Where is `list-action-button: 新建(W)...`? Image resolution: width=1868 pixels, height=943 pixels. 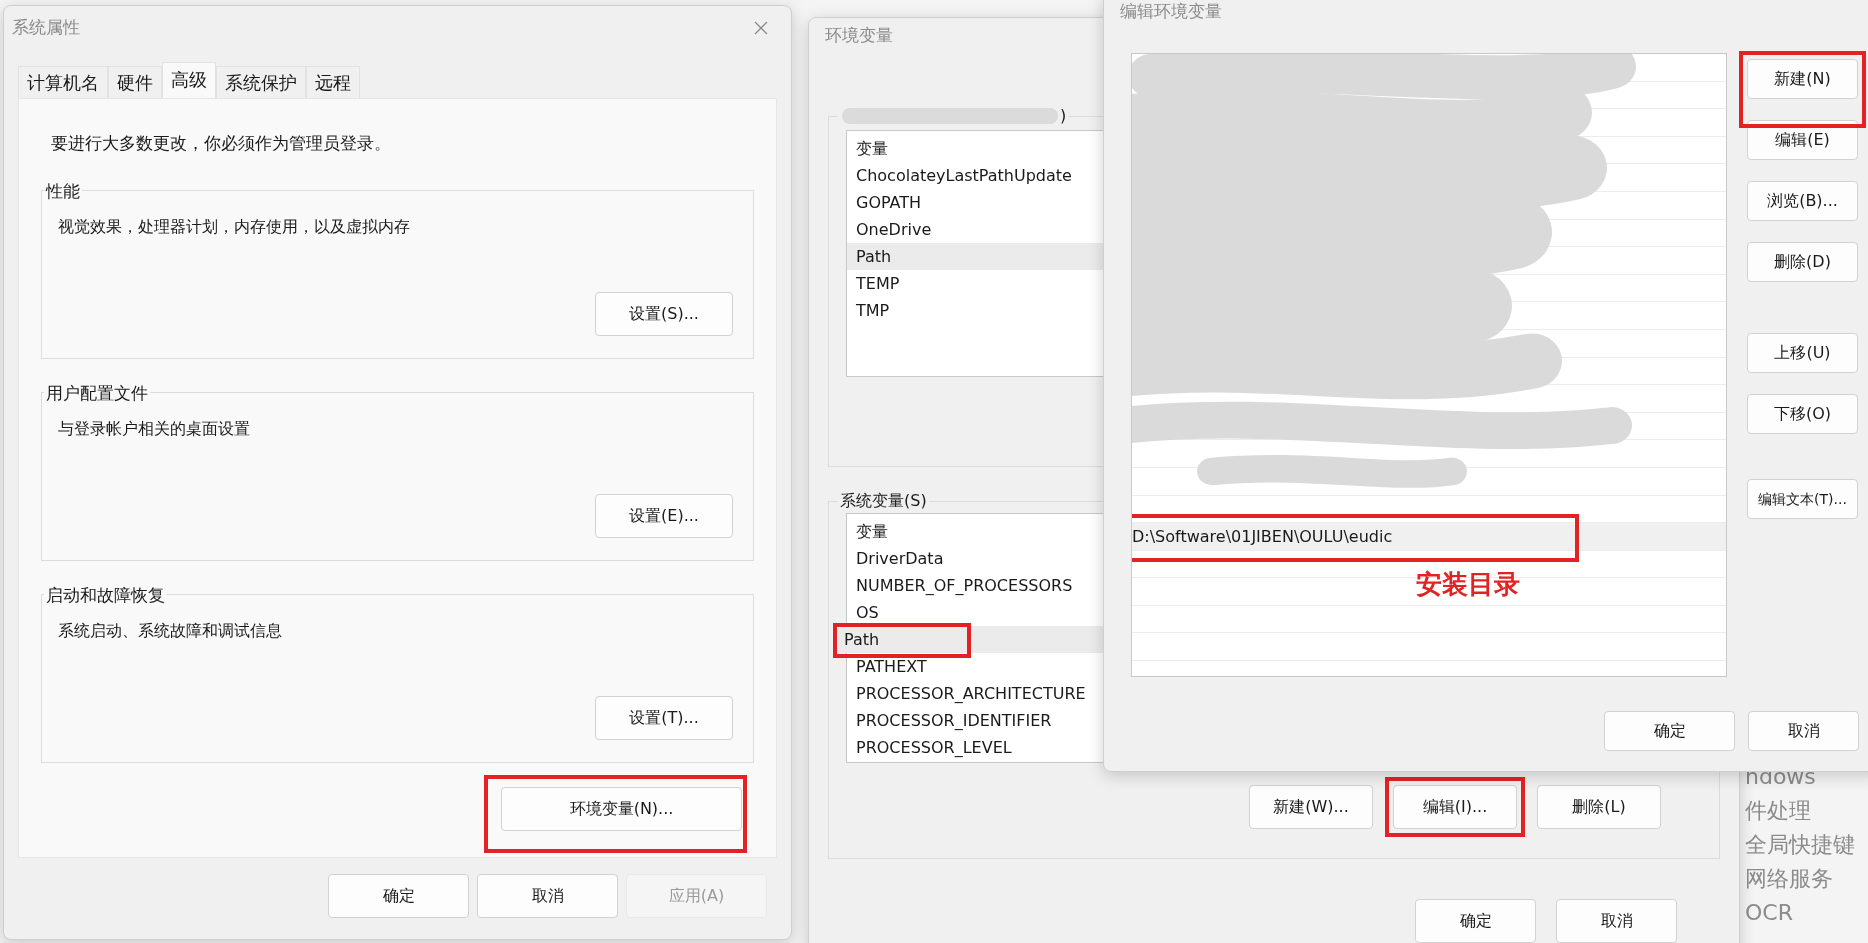
list-action-button: 新建(W)... is located at coordinates (1311, 807).